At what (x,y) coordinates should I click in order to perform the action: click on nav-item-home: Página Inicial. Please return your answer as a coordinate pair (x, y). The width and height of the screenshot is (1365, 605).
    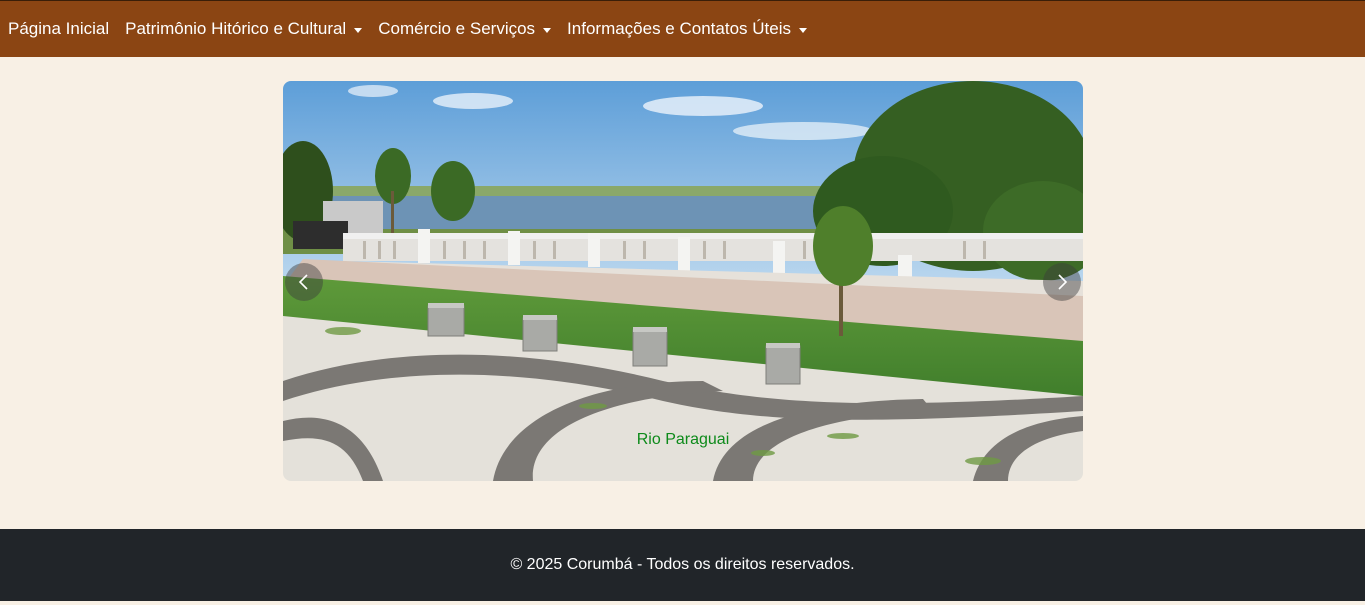
    Looking at the image, I should click on (58, 29).